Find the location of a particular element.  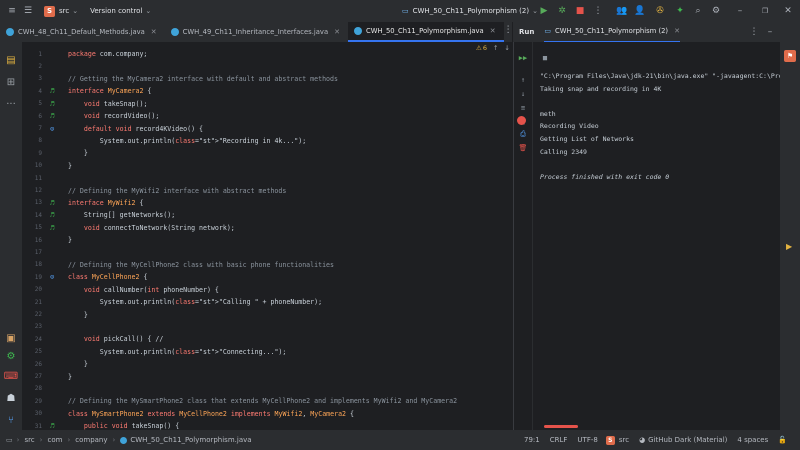

code-line: 19 ⊙ class MyCellPhone2 { is located at coordinates (267, 277).